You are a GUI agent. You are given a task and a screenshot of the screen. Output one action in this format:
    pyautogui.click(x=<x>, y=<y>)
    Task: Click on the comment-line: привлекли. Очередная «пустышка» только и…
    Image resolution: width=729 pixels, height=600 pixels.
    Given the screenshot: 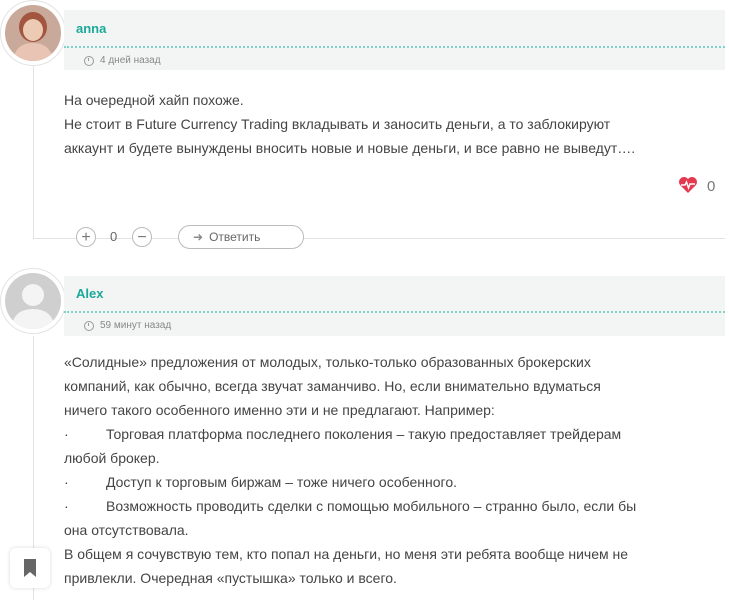 What is the action you would take?
    pyautogui.click(x=230, y=578)
    